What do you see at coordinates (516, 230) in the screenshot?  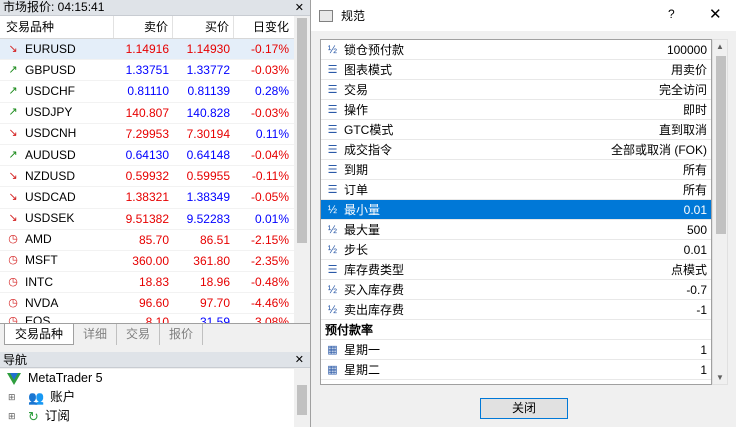 I see `spec-row: ½ 最大量 500` at bounding box center [516, 230].